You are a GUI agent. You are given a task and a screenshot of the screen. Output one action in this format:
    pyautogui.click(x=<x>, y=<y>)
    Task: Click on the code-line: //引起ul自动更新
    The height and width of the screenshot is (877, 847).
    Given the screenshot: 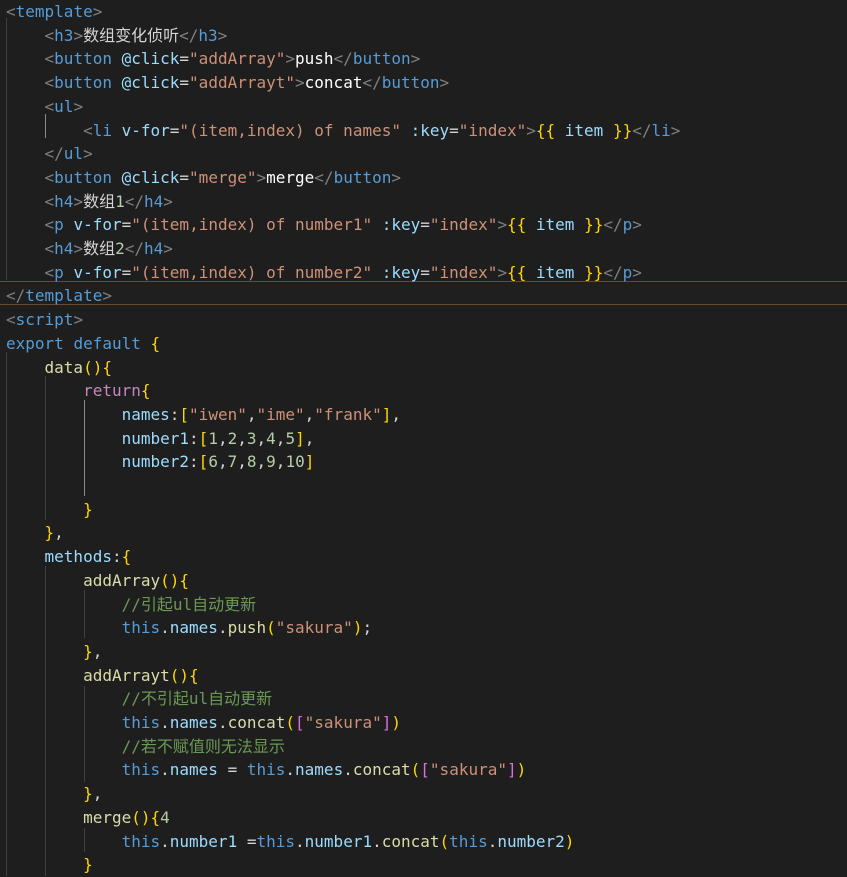 What is the action you would take?
    pyautogui.click(x=131, y=605)
    